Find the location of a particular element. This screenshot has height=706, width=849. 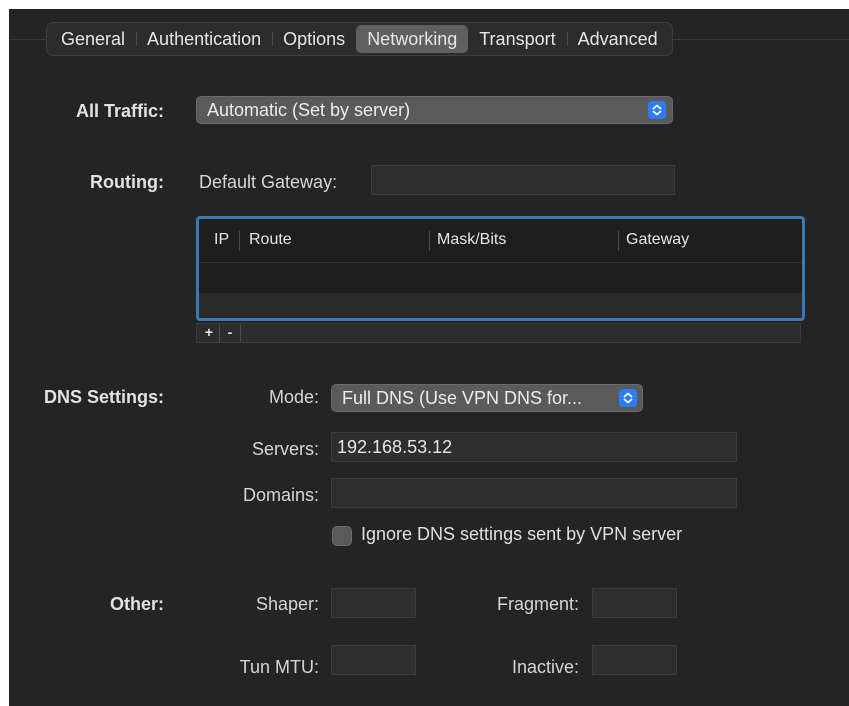

column-ip: IP is located at coordinates (221, 240).